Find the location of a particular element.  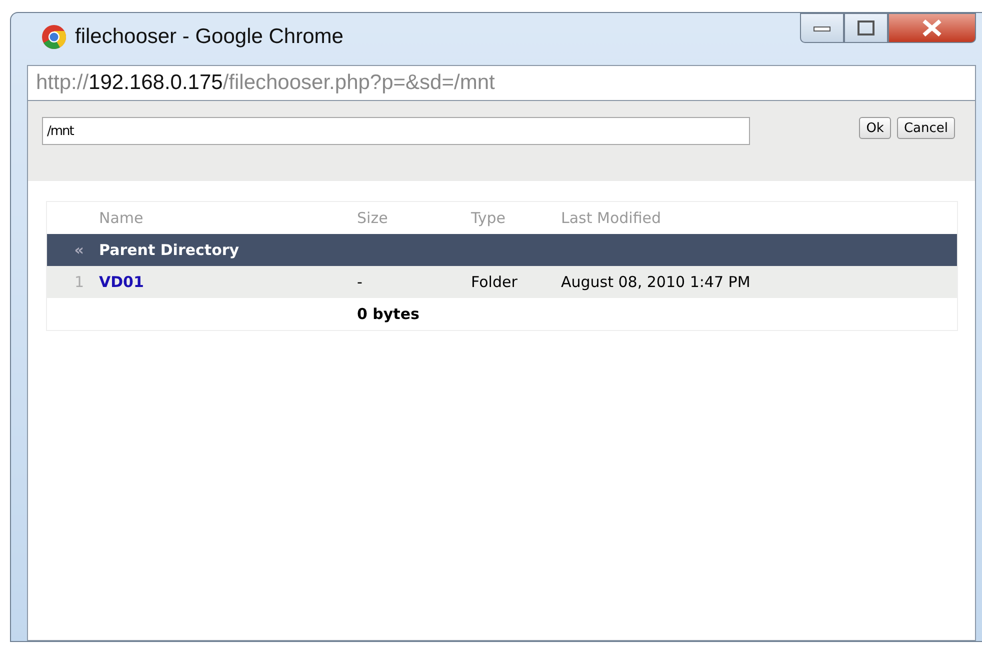

parent-directory-link: Parent Directory is located at coordinates (169, 250).